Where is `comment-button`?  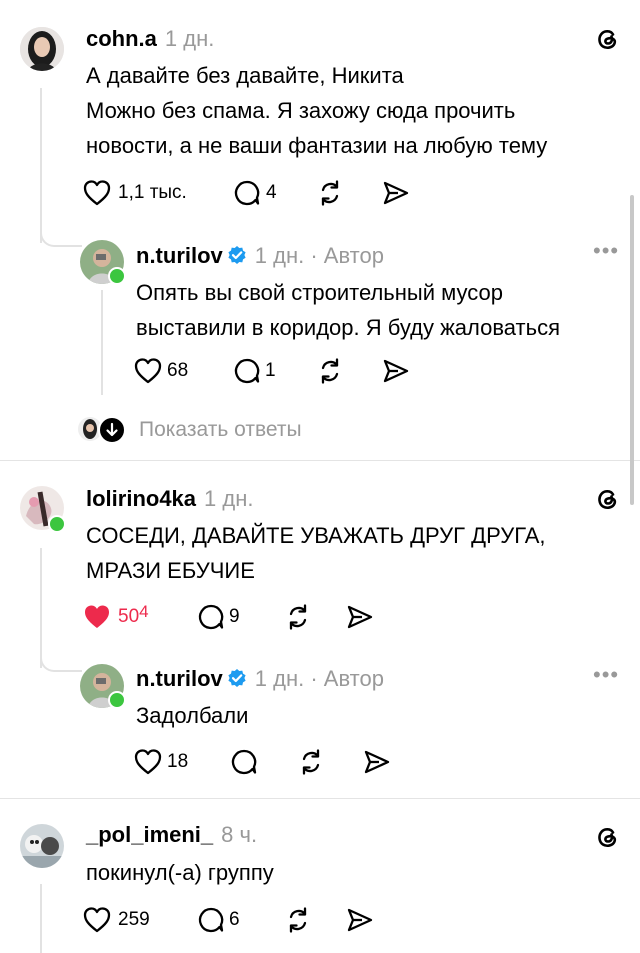
comment-button is located at coordinates (244, 762).